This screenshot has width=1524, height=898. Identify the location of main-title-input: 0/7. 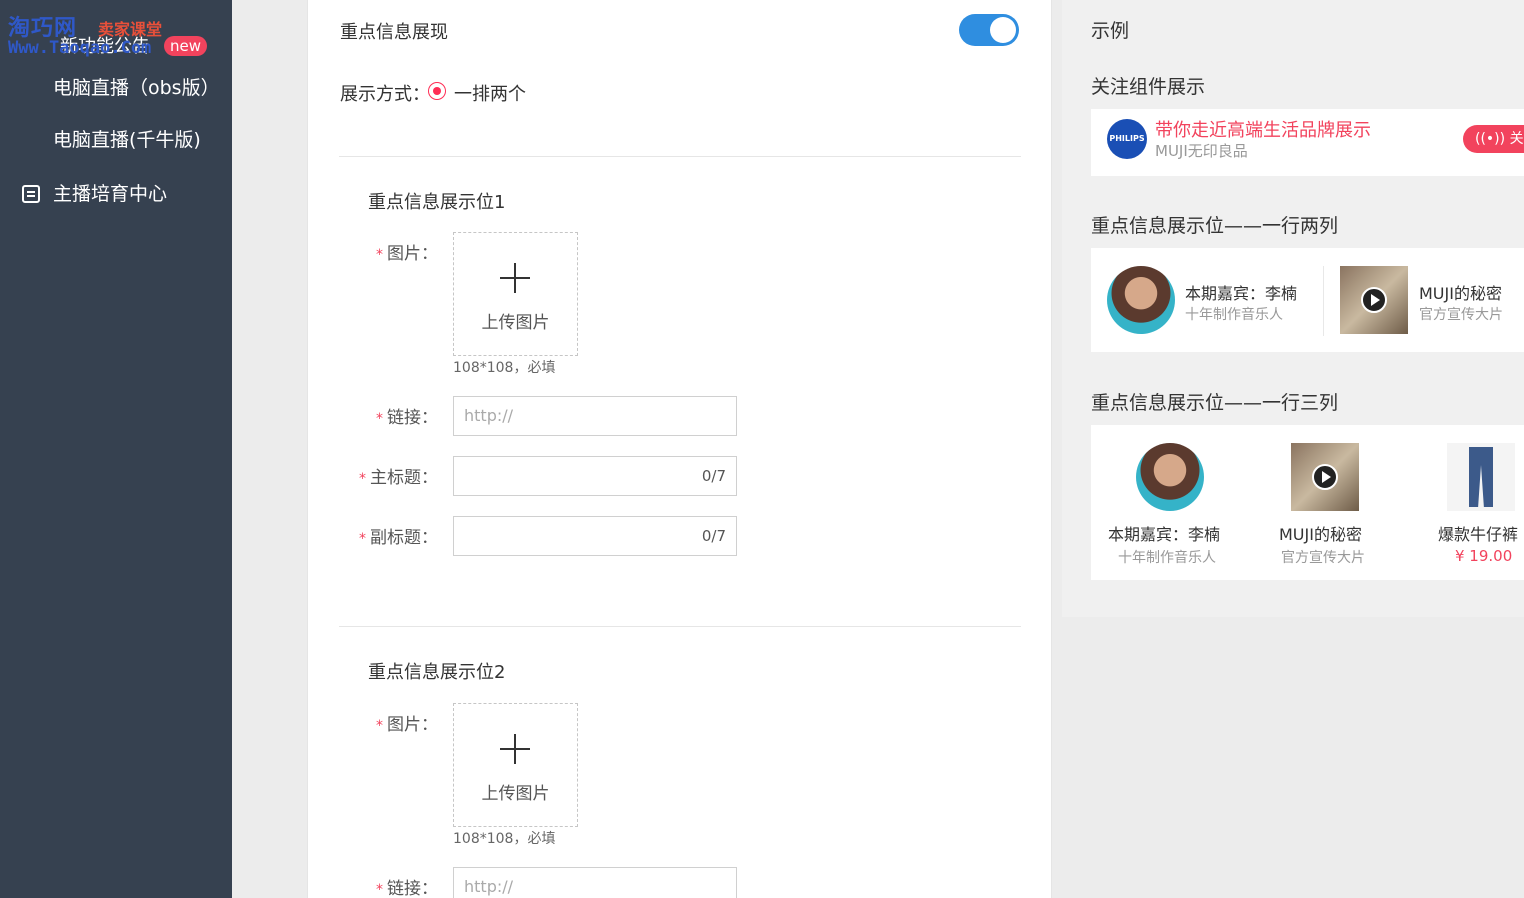
(595, 476).